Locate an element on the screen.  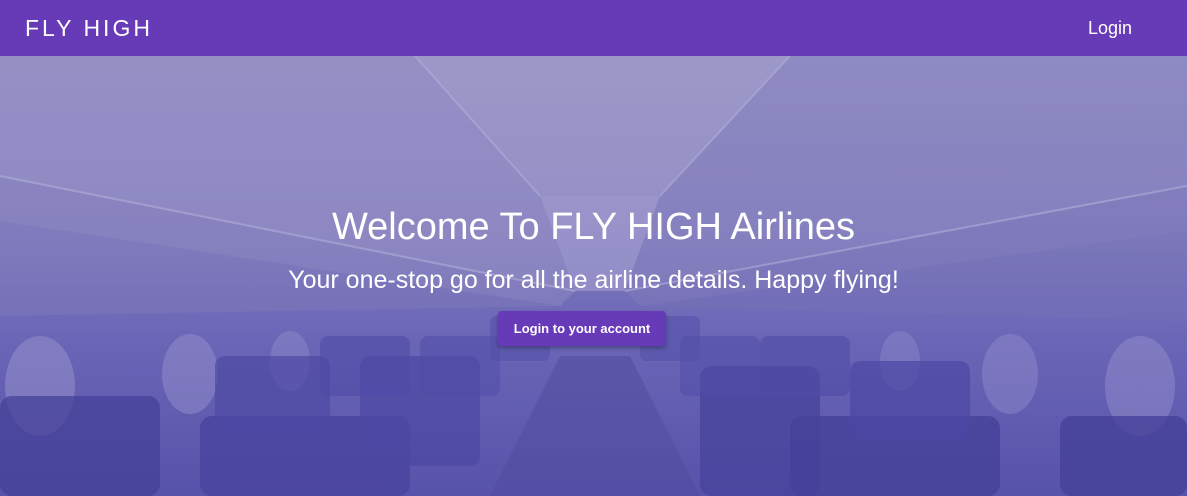
top-navbar: FLY HIGH Login is located at coordinates (593, 28).